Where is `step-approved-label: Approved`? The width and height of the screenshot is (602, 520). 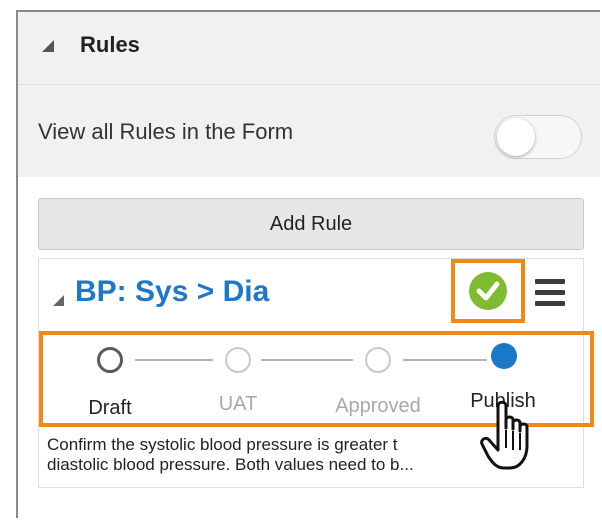
step-approved-label: Approved is located at coordinates (378, 406).